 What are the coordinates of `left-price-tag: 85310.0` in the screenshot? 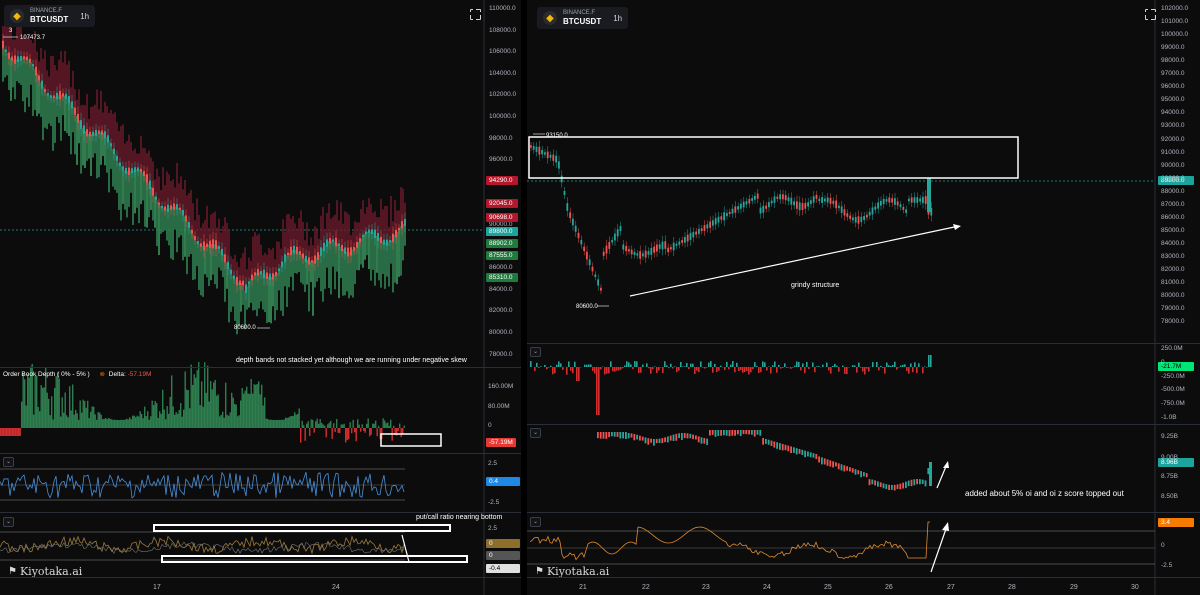 It's located at (502, 277).